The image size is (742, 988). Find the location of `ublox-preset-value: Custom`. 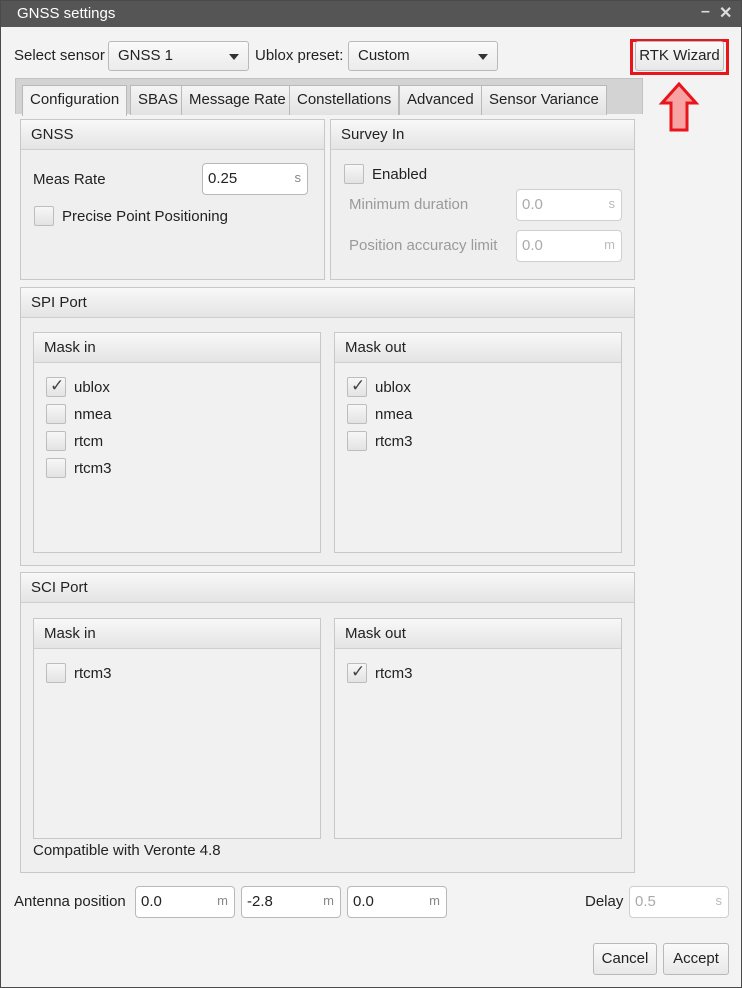

ublox-preset-value: Custom is located at coordinates (384, 55).